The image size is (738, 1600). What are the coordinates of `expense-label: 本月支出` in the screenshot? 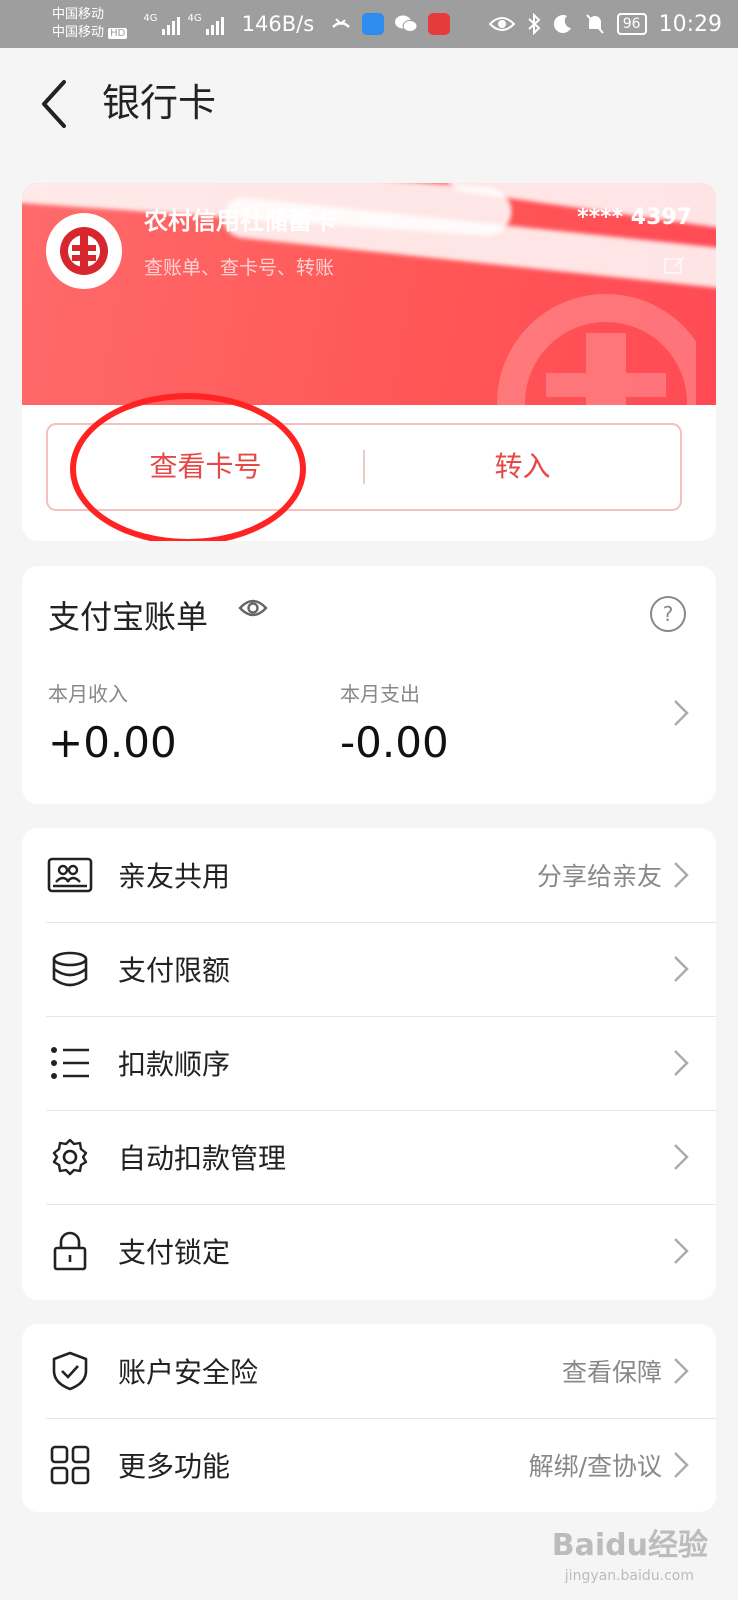 It's located at (380, 694).